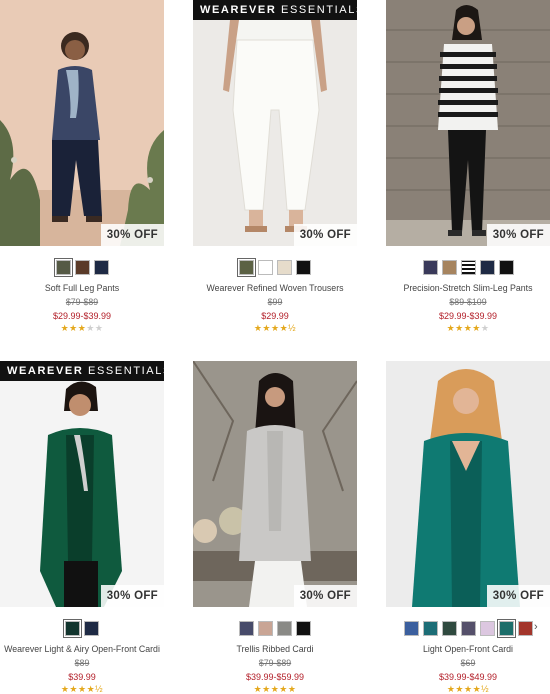  I want to click on original-price: $69, so click(468, 663).